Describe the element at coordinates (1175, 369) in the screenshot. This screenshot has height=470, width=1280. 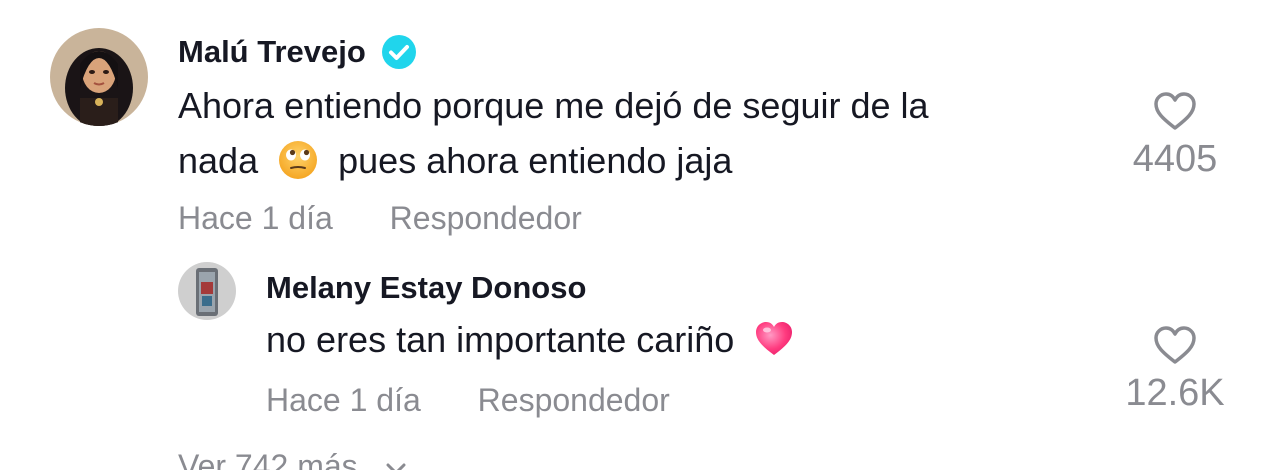
I see `reply-like-button: 12.6K` at that location.